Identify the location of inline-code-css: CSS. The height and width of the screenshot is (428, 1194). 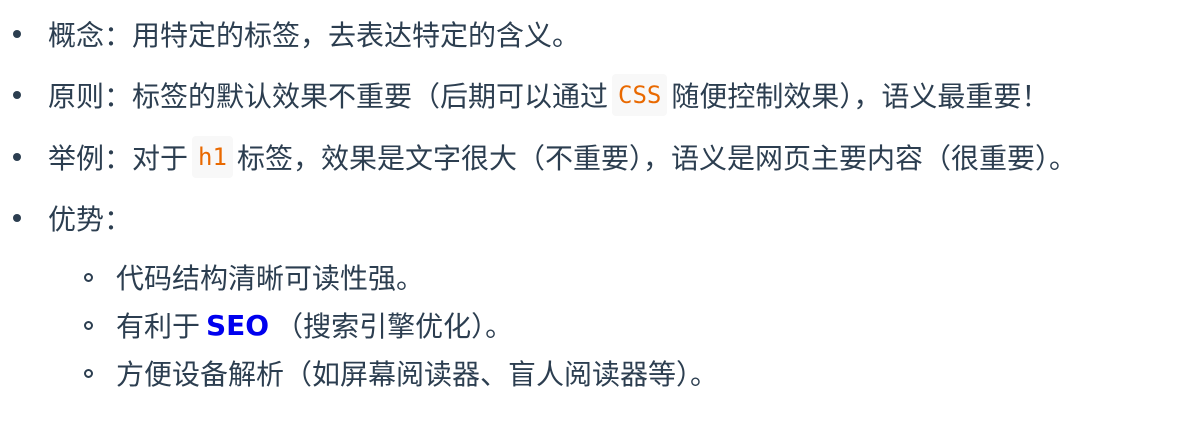
(640, 95).